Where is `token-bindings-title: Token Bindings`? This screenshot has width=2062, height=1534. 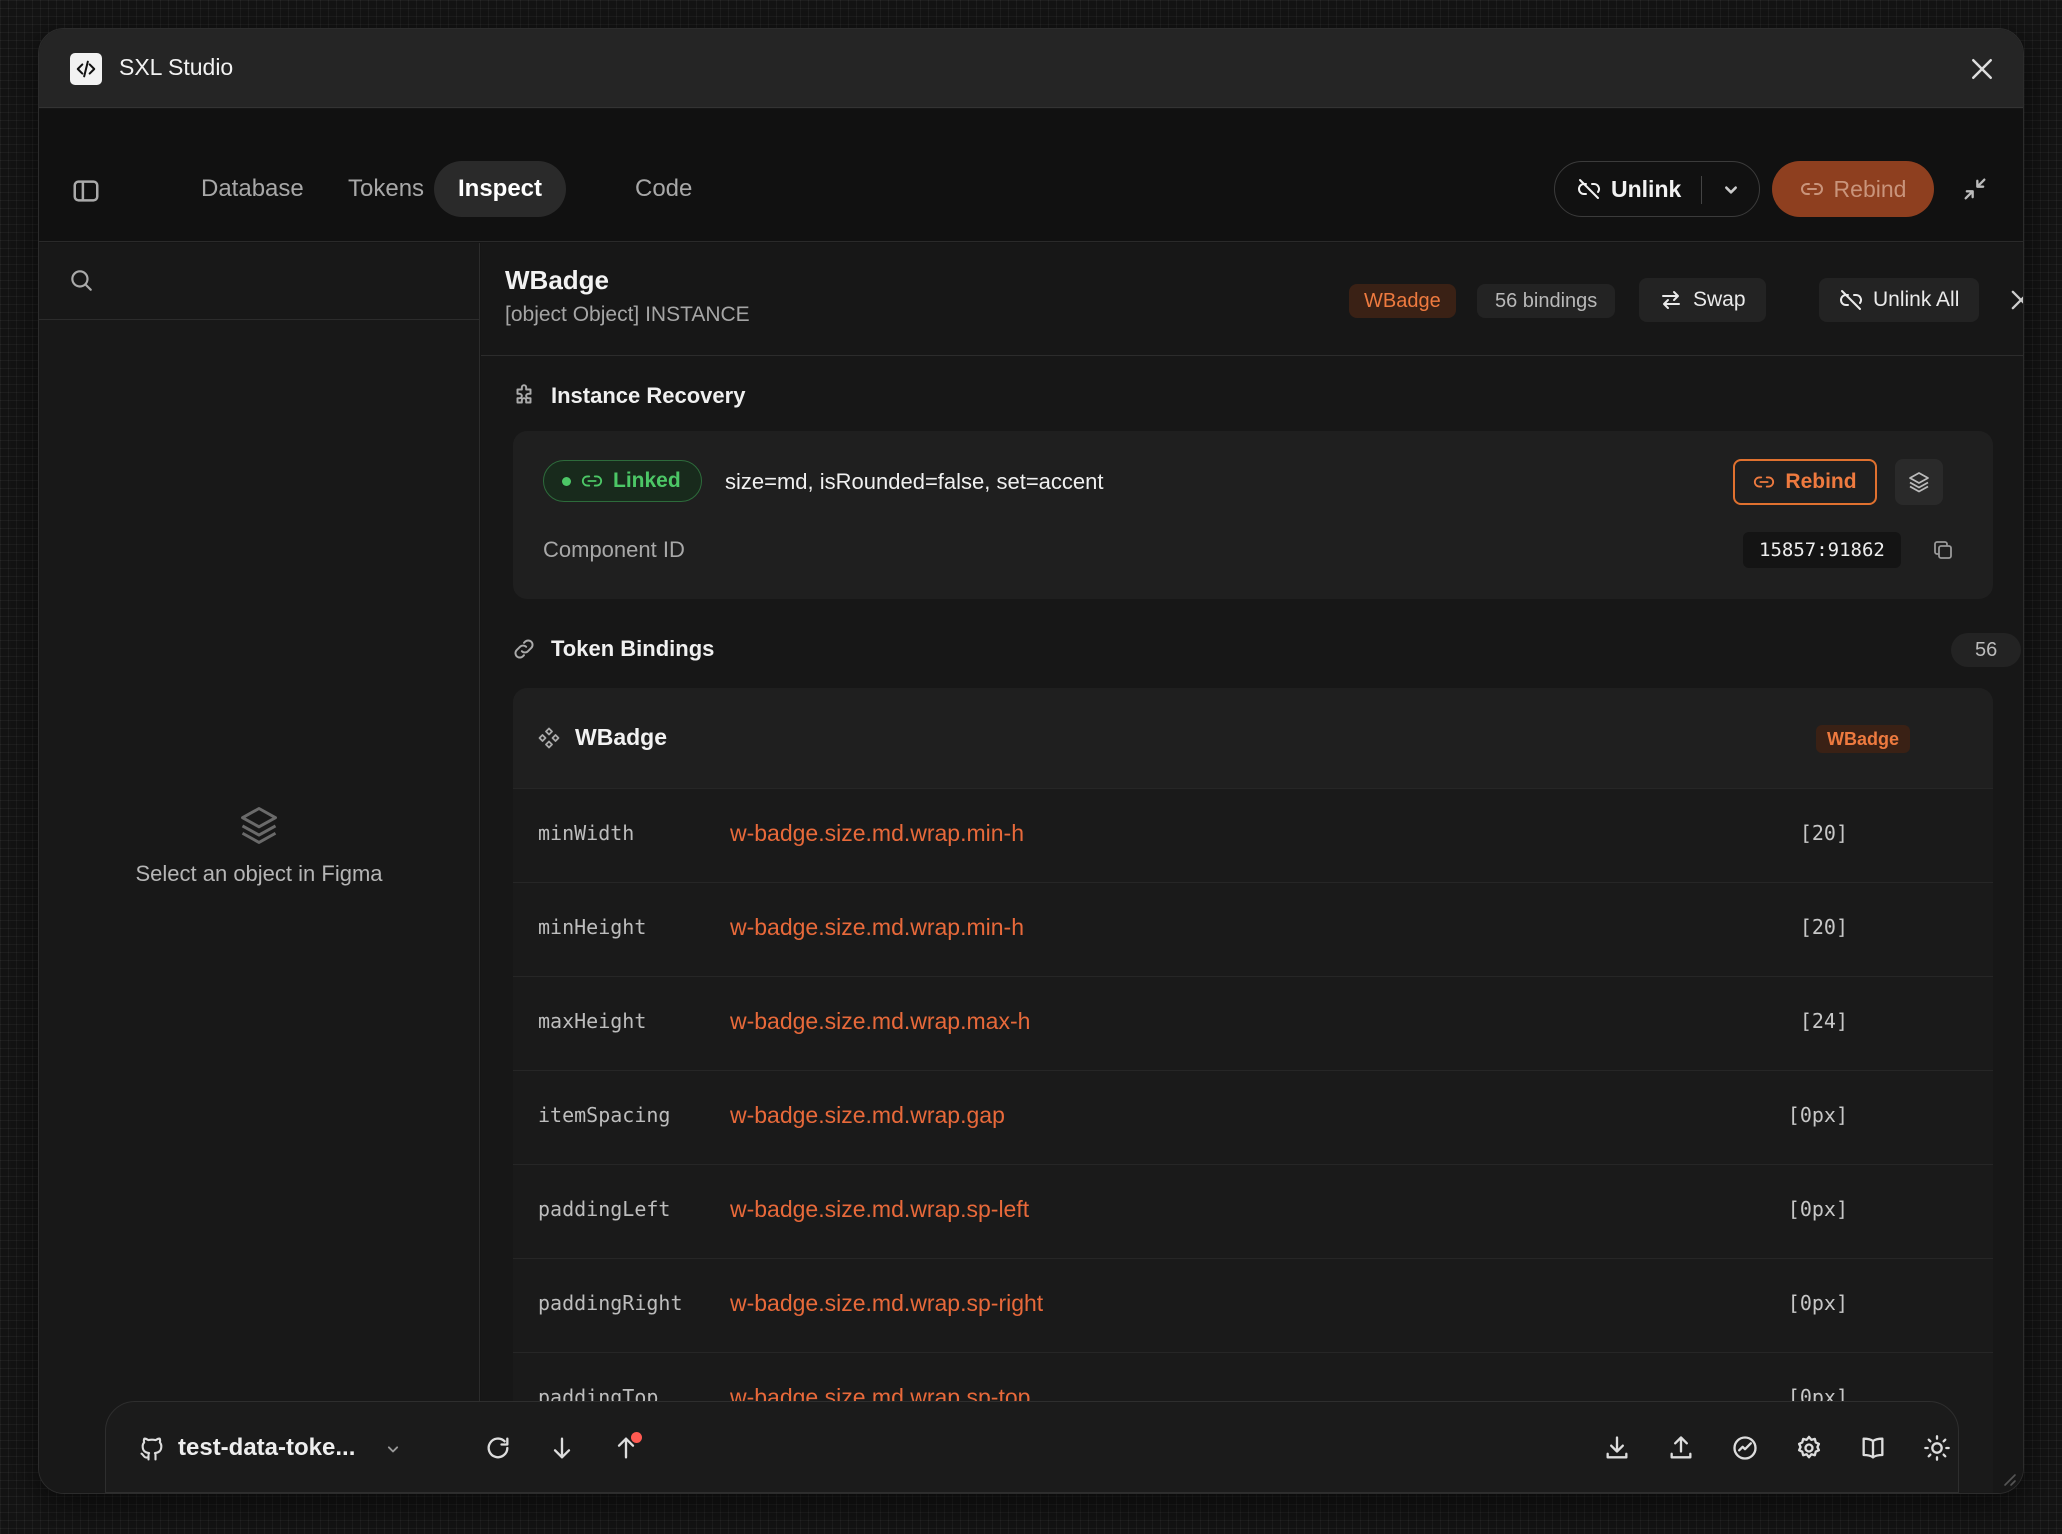 token-bindings-title: Token Bindings is located at coordinates (612, 649).